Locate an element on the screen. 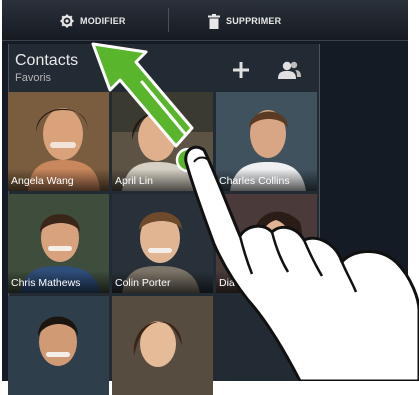  contact-tile: Colin Porter is located at coordinates (162, 243).